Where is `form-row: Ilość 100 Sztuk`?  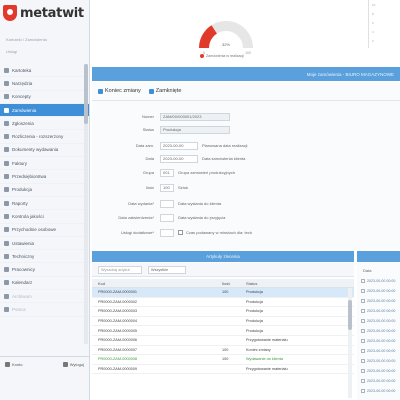 form-row: Ilość 100 Sztuk is located at coordinates (140, 187).